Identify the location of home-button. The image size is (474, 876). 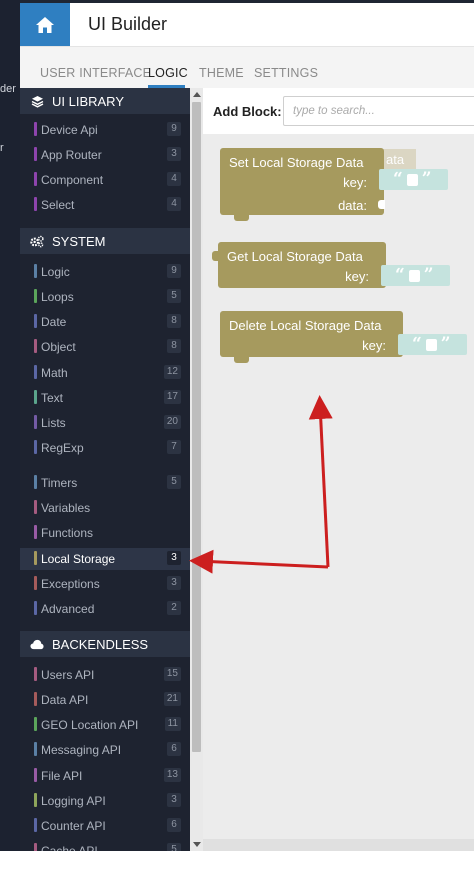
(45, 24).